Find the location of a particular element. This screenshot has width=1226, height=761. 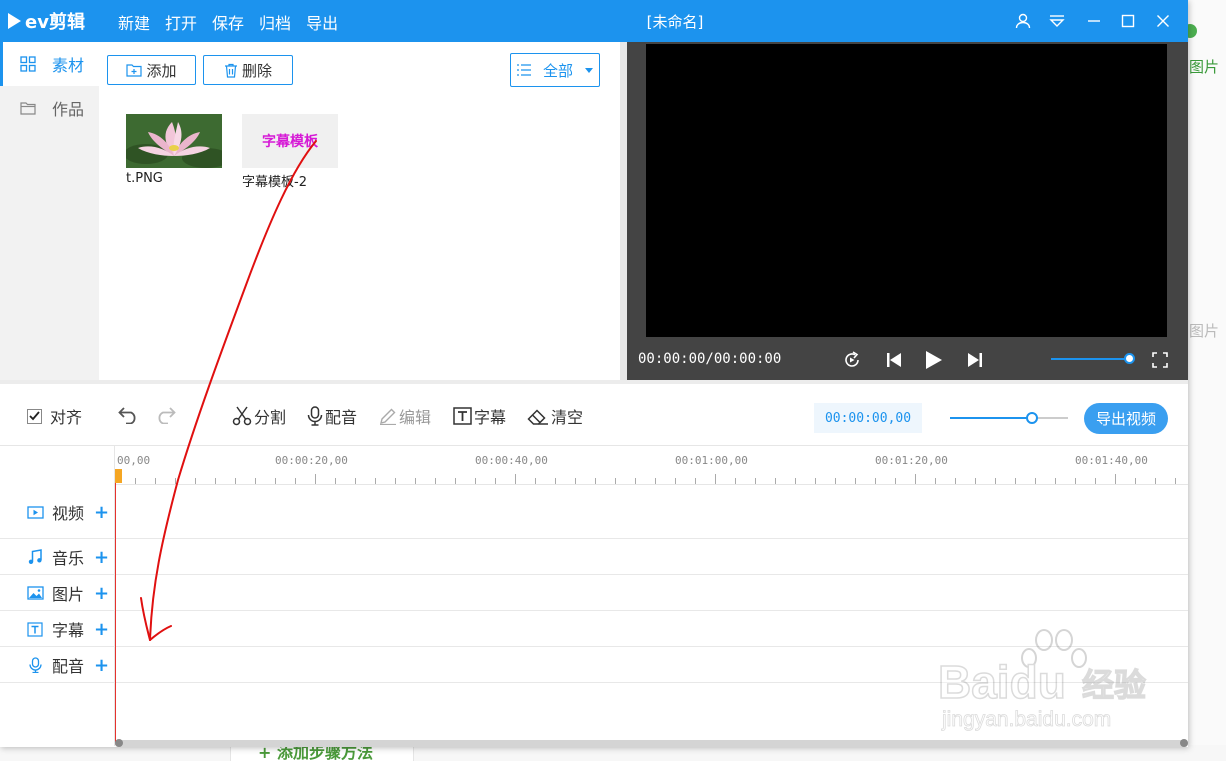

minimize-icon is located at coordinates (1094, 21).